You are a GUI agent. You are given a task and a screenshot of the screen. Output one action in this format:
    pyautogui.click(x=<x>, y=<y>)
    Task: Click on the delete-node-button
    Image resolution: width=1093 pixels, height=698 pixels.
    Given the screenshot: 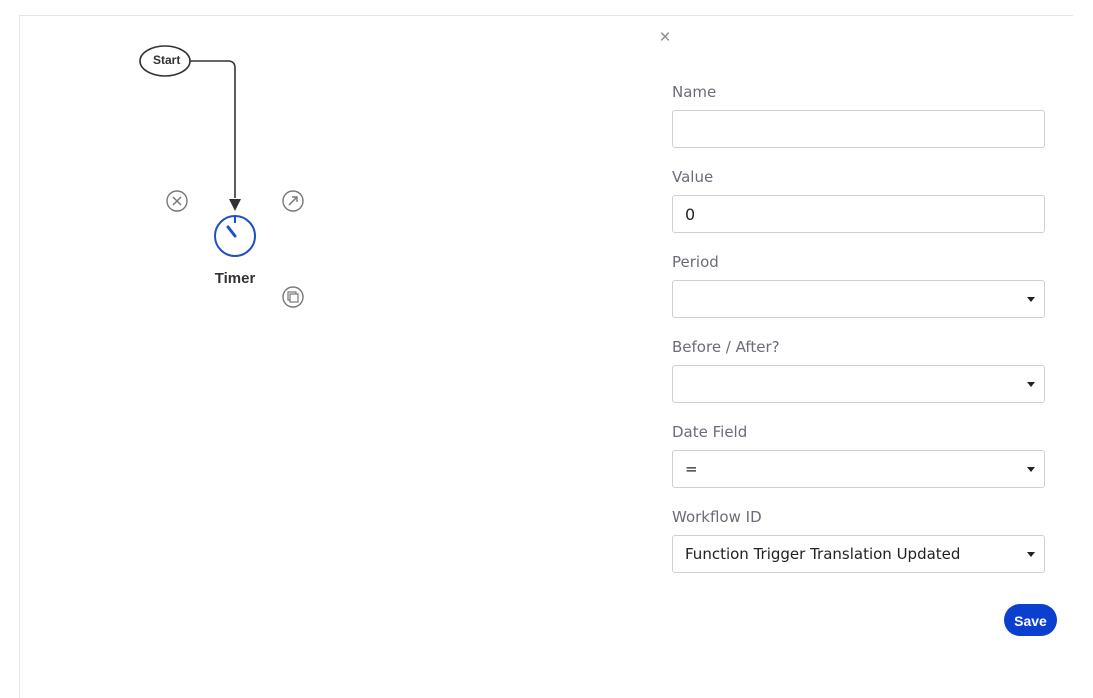 What is the action you would take?
    pyautogui.click(x=177, y=201)
    